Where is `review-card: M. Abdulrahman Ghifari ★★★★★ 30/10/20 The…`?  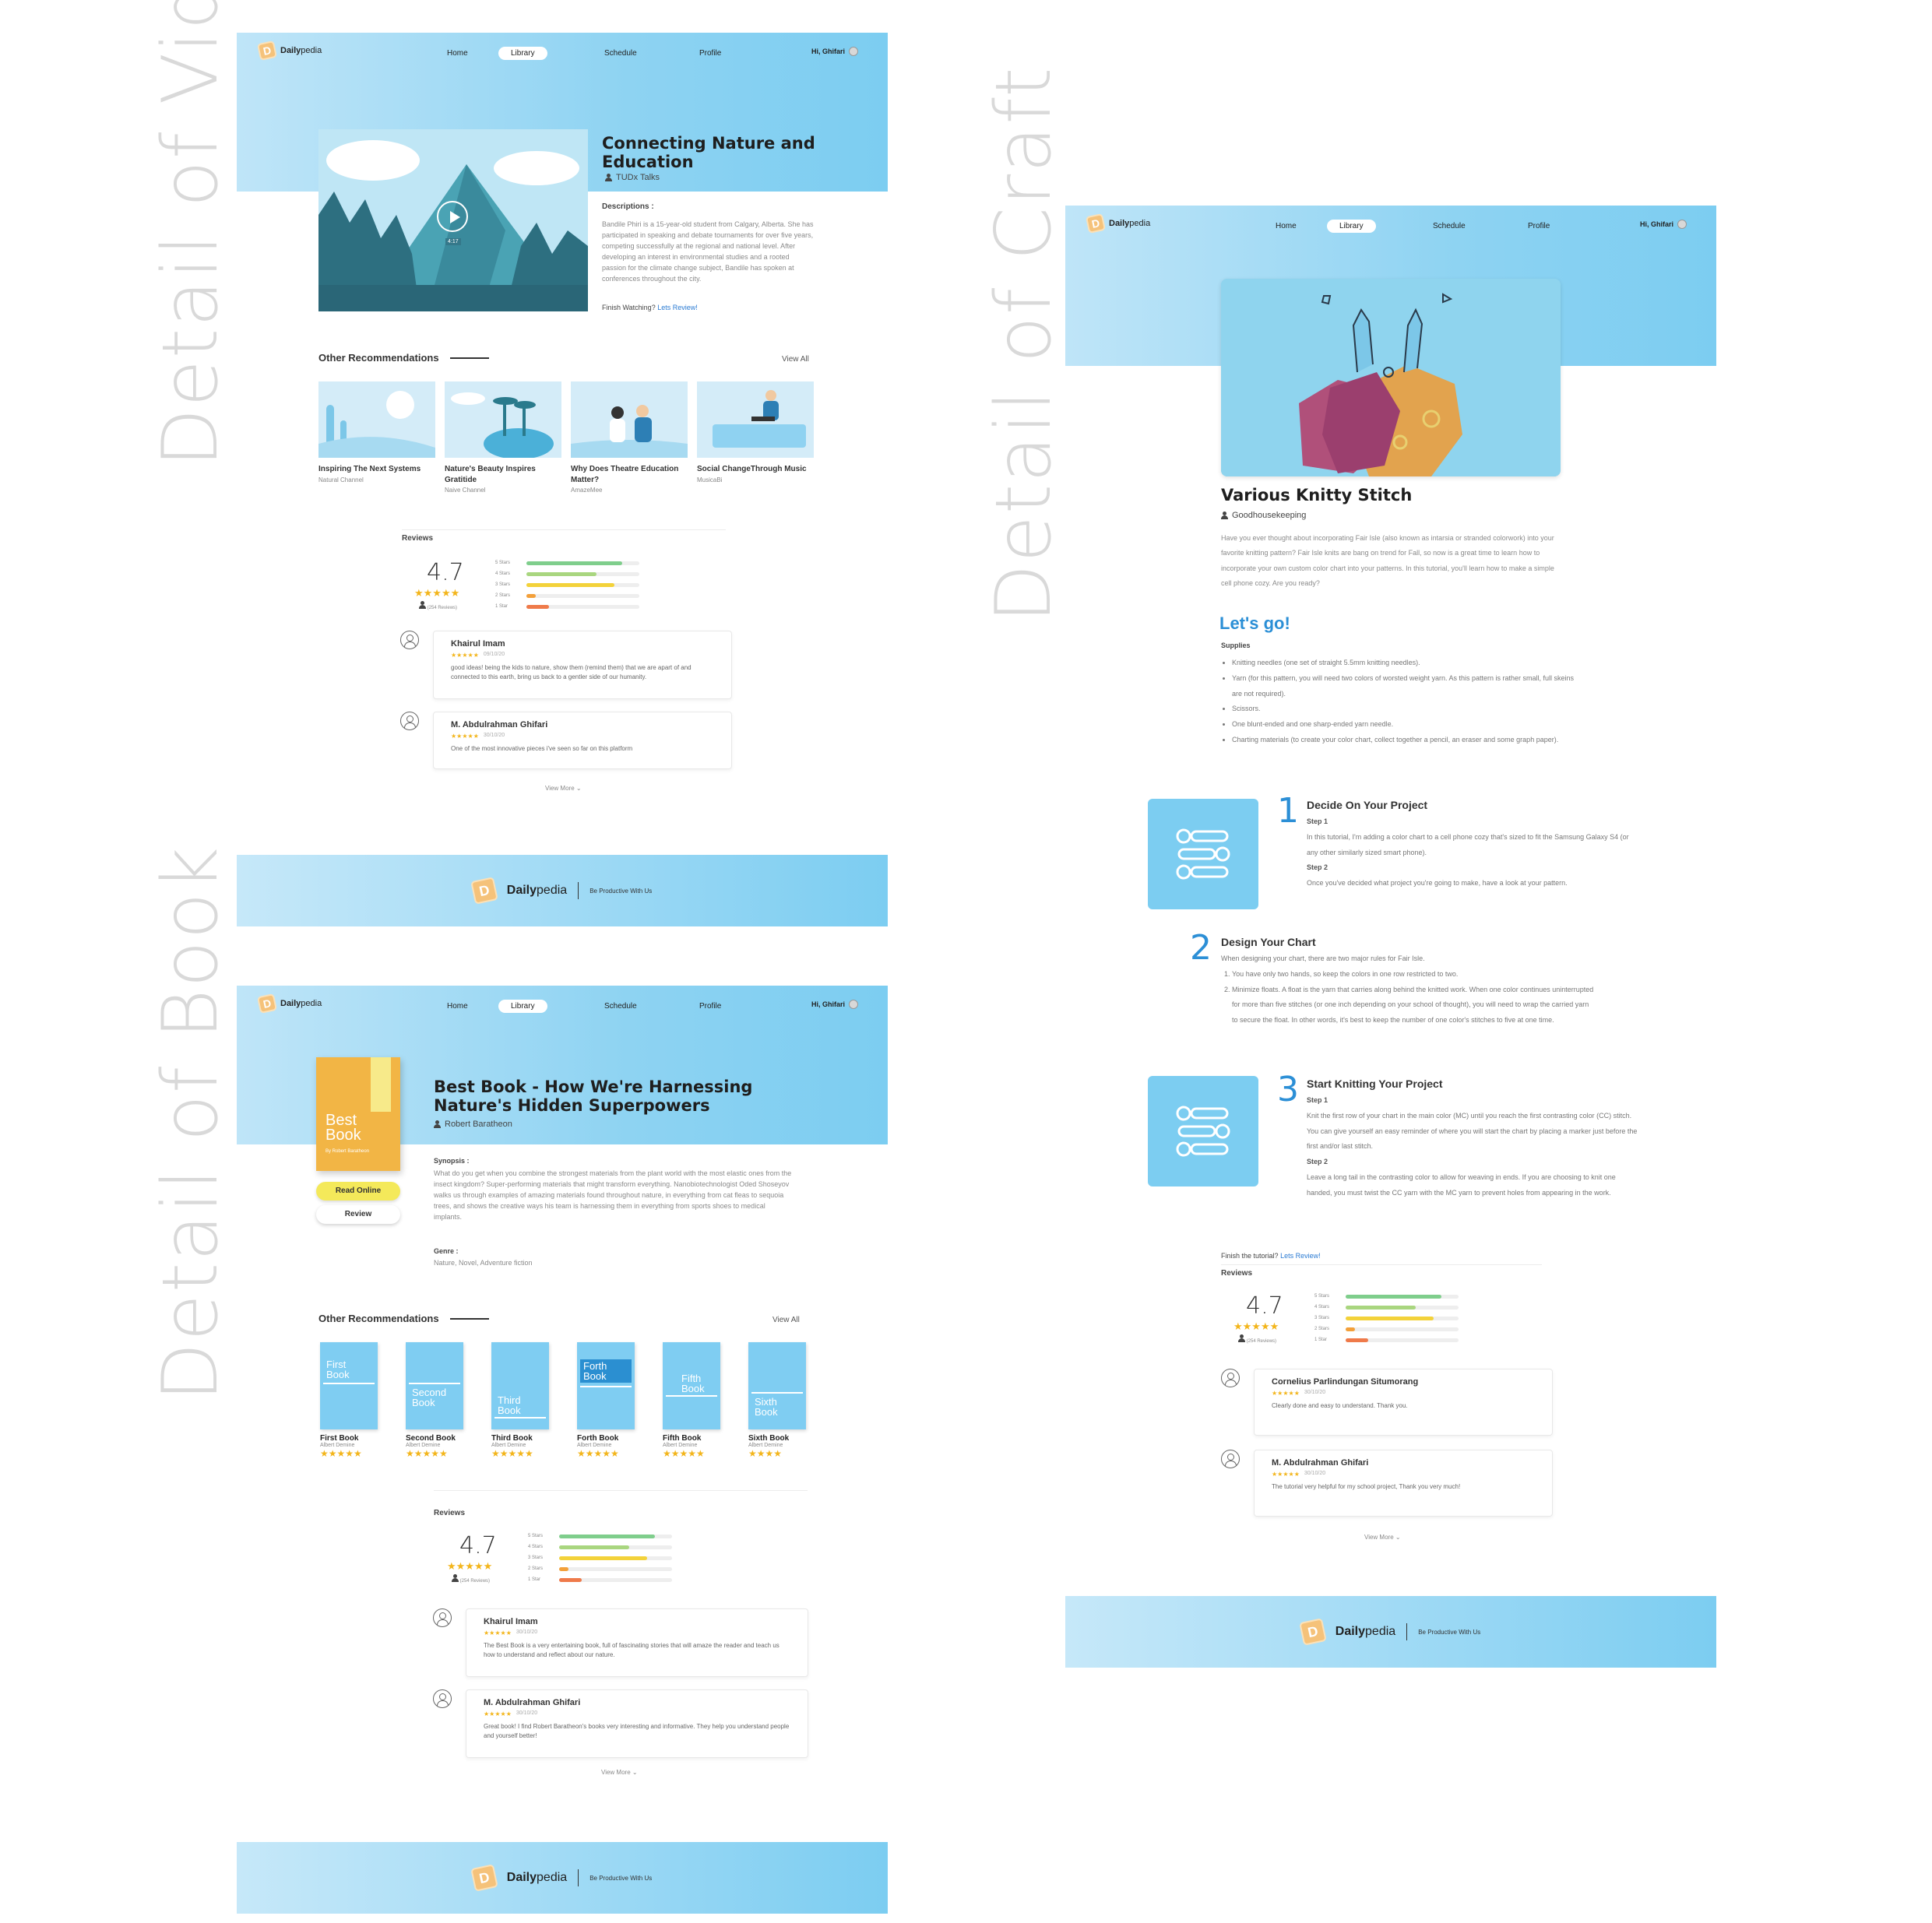 review-card: M. Abdulrahman Ghifari ★★★★★ 30/10/20 The… is located at coordinates (1403, 1483).